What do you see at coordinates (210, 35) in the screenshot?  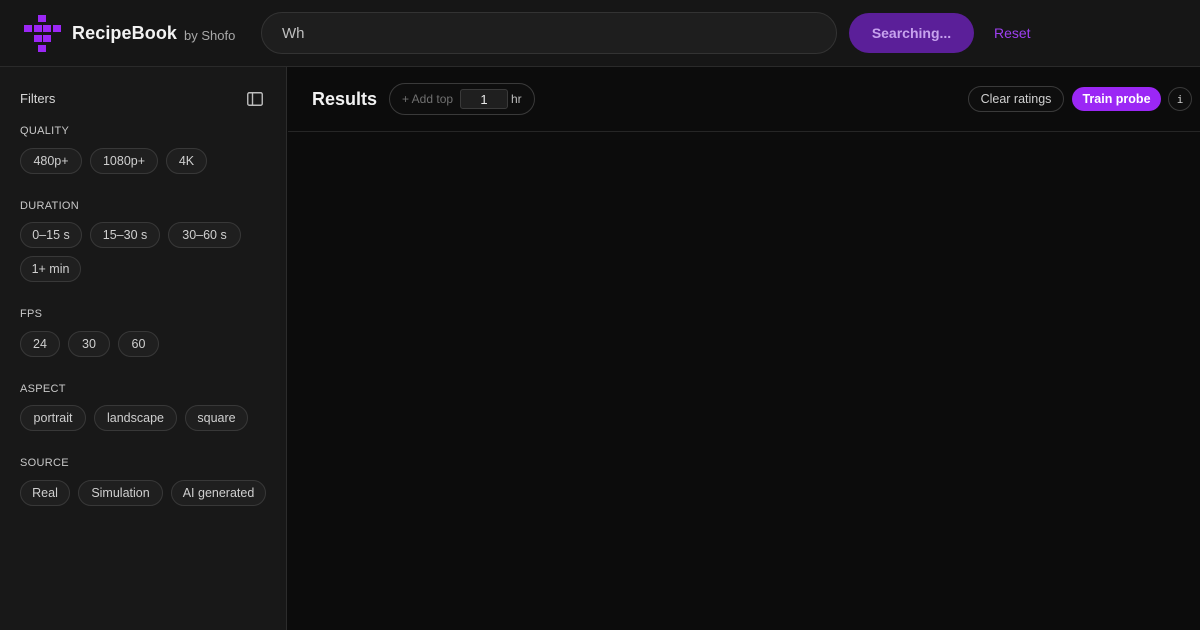 I see `brand-byline: by Shofo` at bounding box center [210, 35].